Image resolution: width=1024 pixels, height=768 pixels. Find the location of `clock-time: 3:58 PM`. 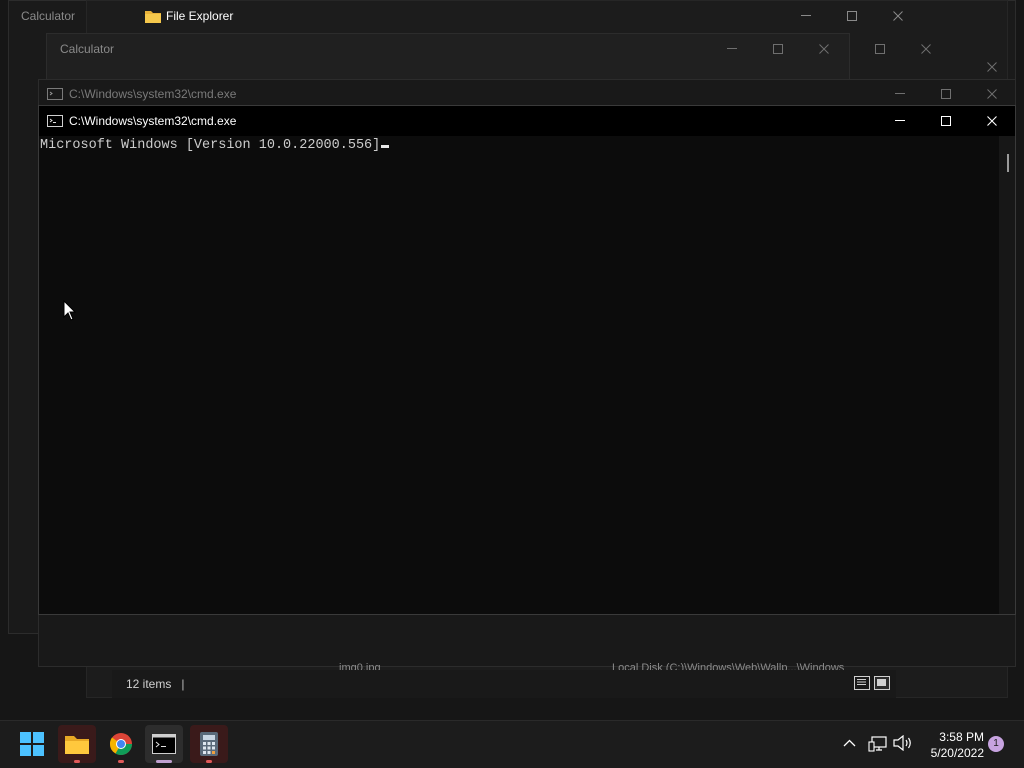

clock-time: 3:58 PM is located at coordinates (961, 737).